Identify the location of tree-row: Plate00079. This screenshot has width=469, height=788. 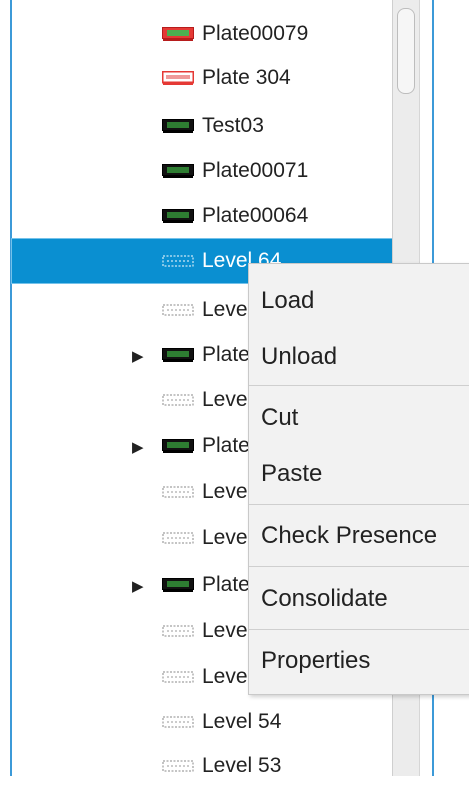
(202, 34).